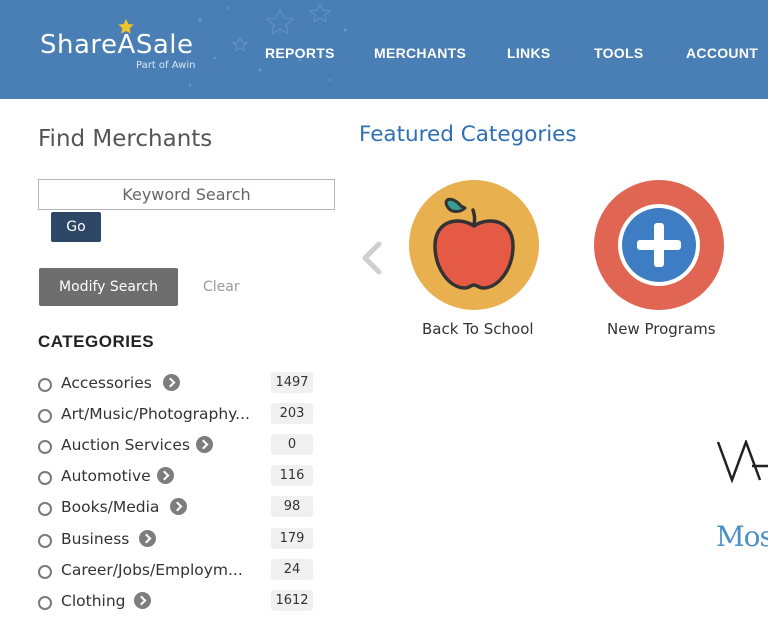 This screenshot has width=768, height=621. I want to click on chevron-left-icon, so click(371, 258).